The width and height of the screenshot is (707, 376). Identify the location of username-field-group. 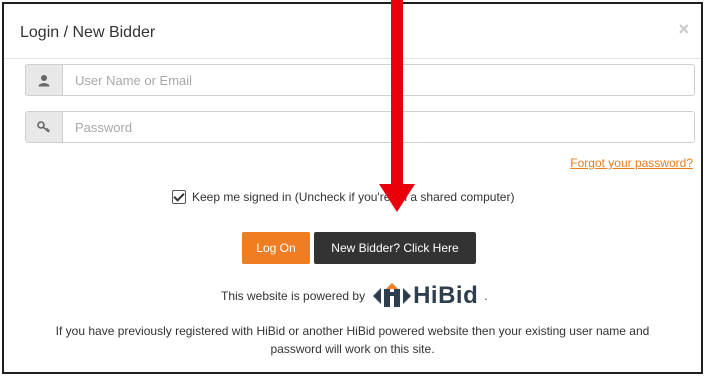
(360, 80).